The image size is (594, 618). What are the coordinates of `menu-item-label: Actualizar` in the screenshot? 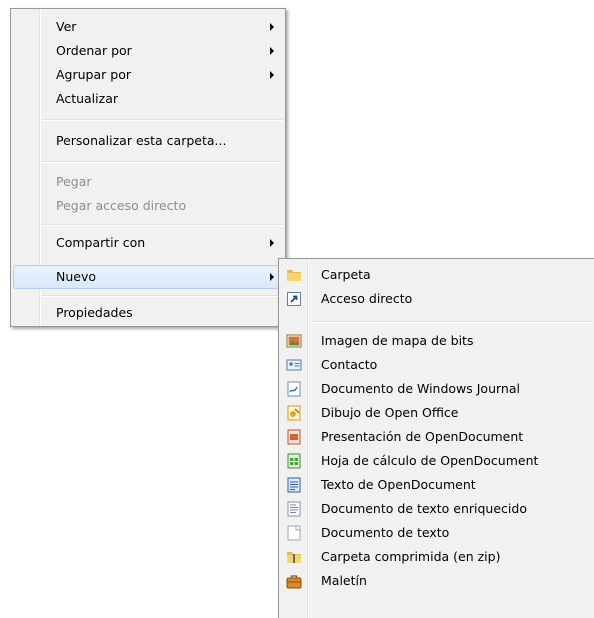 It's located at (87, 98).